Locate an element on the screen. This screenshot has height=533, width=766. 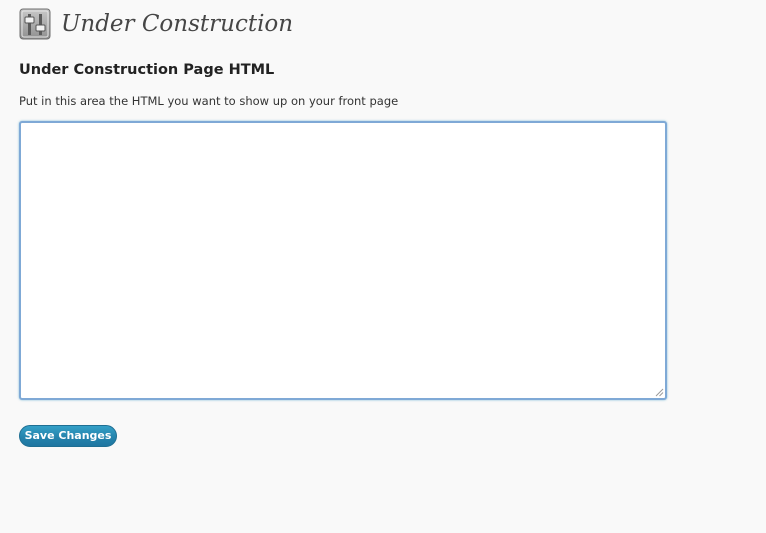
page-header: Under Construction is located at coordinates (156, 24).